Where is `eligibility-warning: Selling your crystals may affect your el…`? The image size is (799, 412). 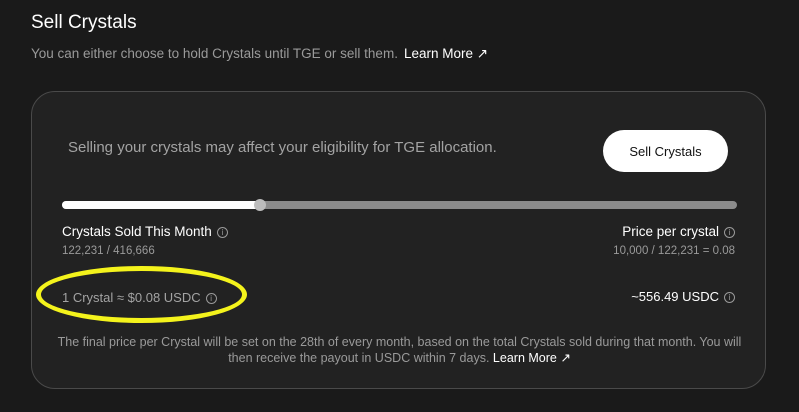 eligibility-warning: Selling your crystals may affect your el… is located at coordinates (282, 147).